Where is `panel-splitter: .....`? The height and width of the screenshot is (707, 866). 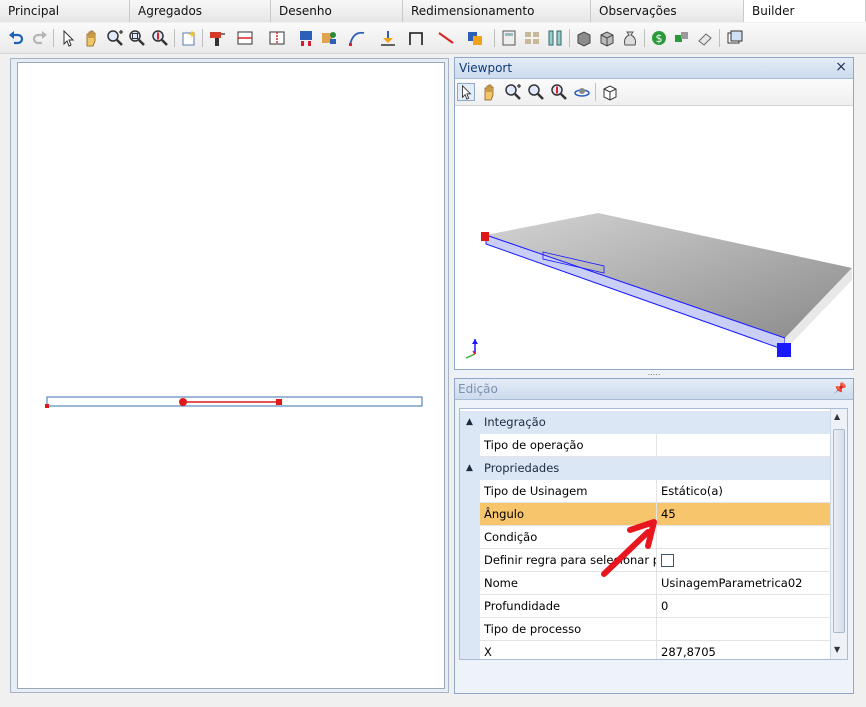
panel-splitter: ..... is located at coordinates (654, 373).